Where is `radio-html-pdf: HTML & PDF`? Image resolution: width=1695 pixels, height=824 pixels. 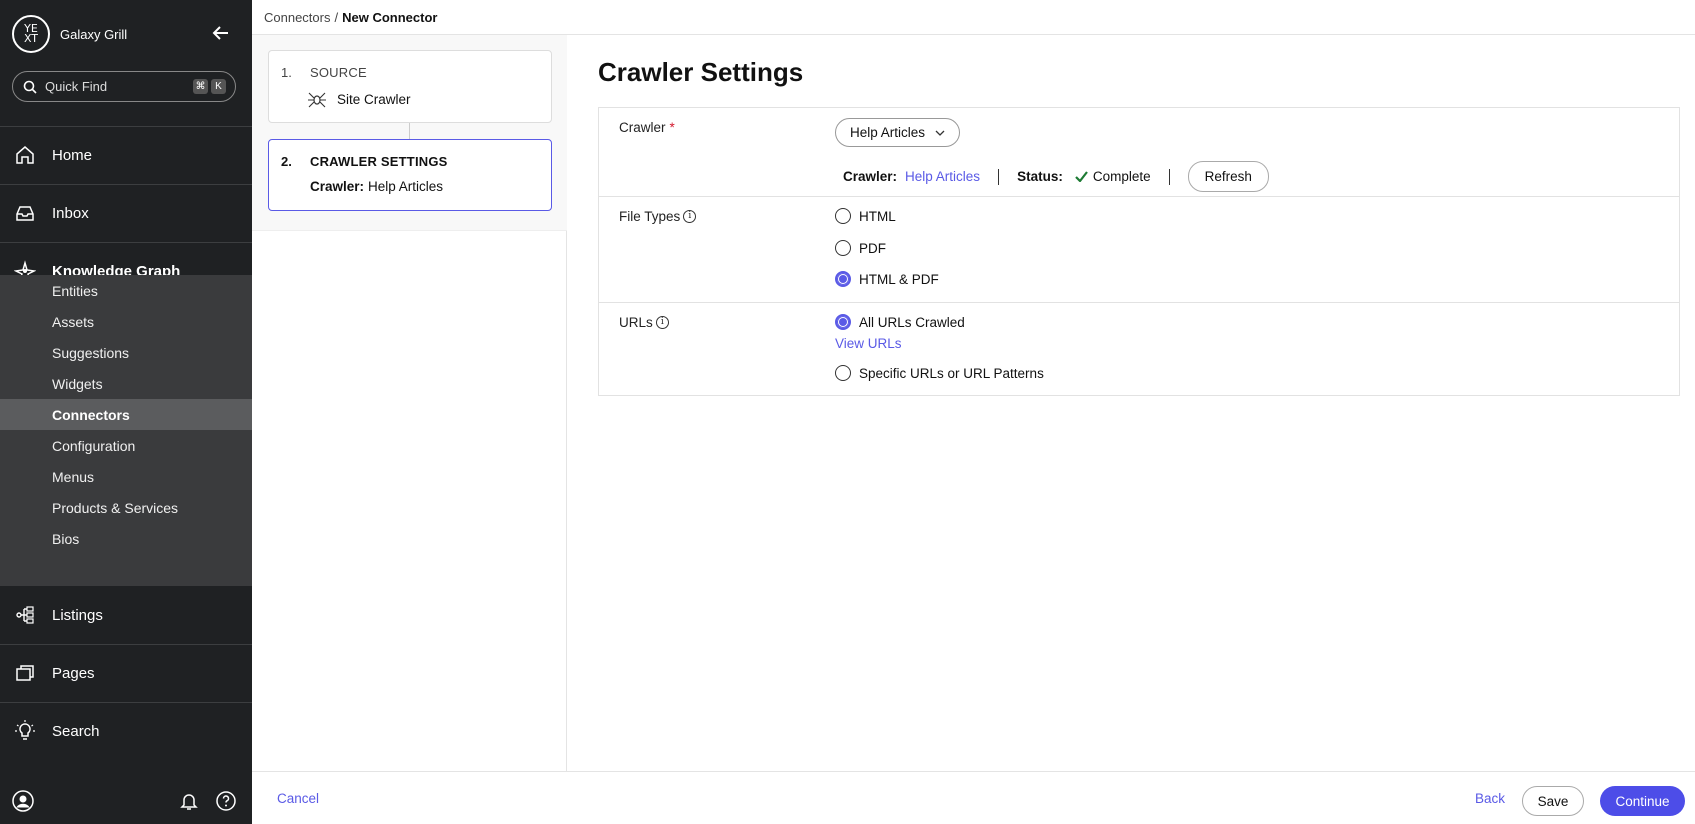 radio-html-pdf: HTML & PDF is located at coordinates (887, 279).